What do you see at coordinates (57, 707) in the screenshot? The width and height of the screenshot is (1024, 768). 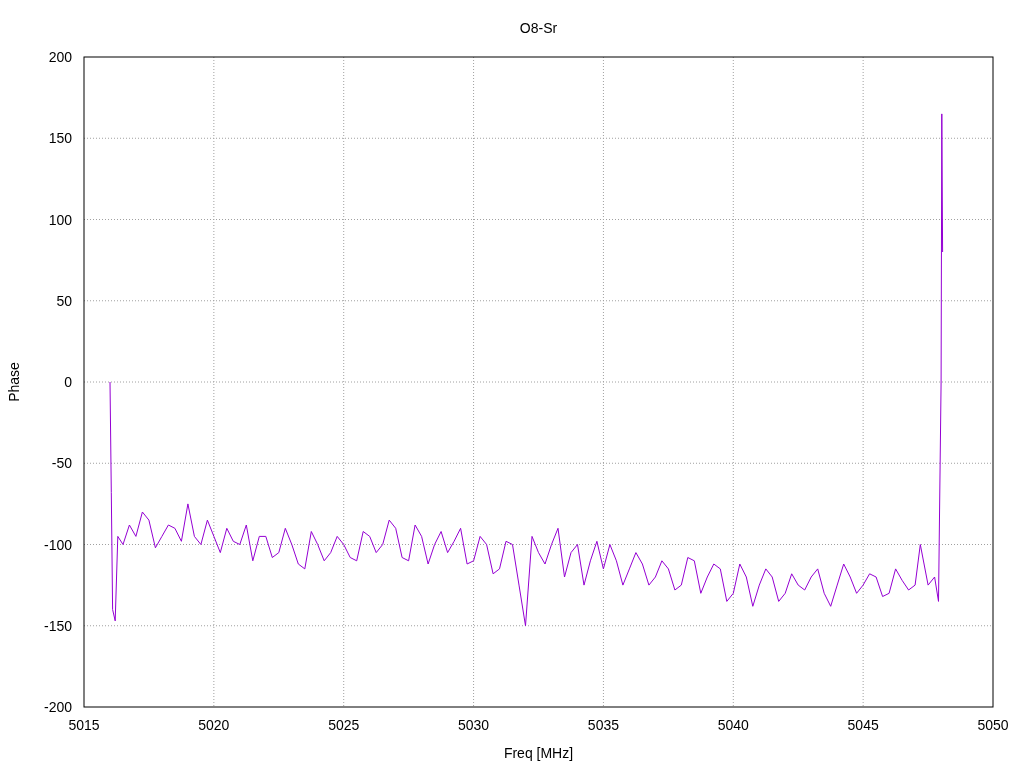 I see `y-tick-label: -200` at bounding box center [57, 707].